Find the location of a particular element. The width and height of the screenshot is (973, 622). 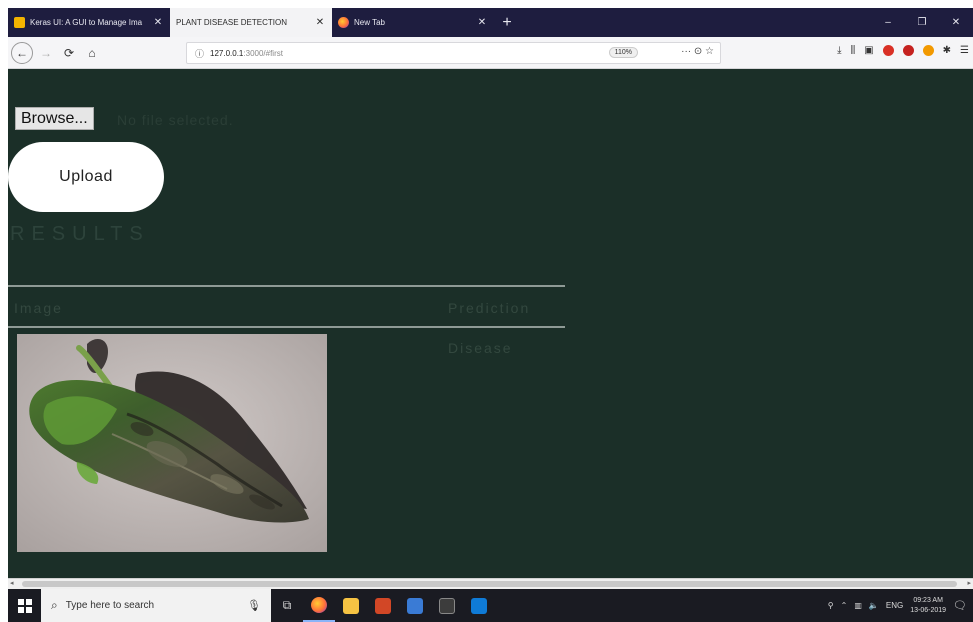

downloads-icon: ⤓ is located at coordinates (839, 50).